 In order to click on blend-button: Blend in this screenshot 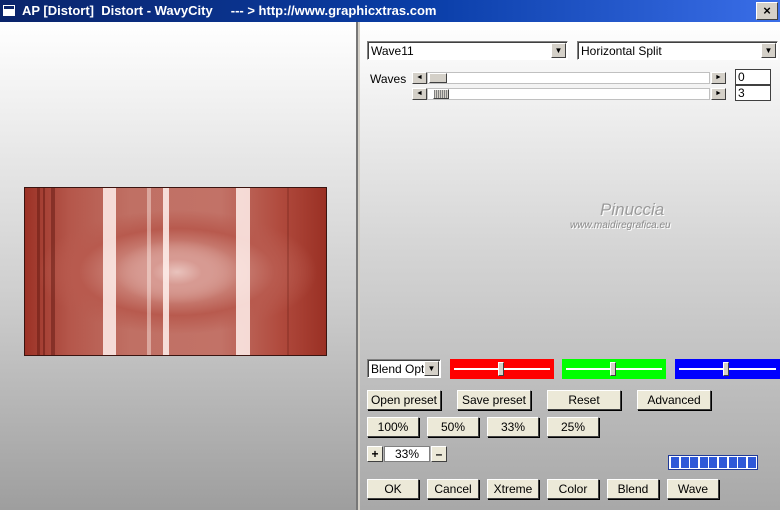, I will do `click(633, 489)`.